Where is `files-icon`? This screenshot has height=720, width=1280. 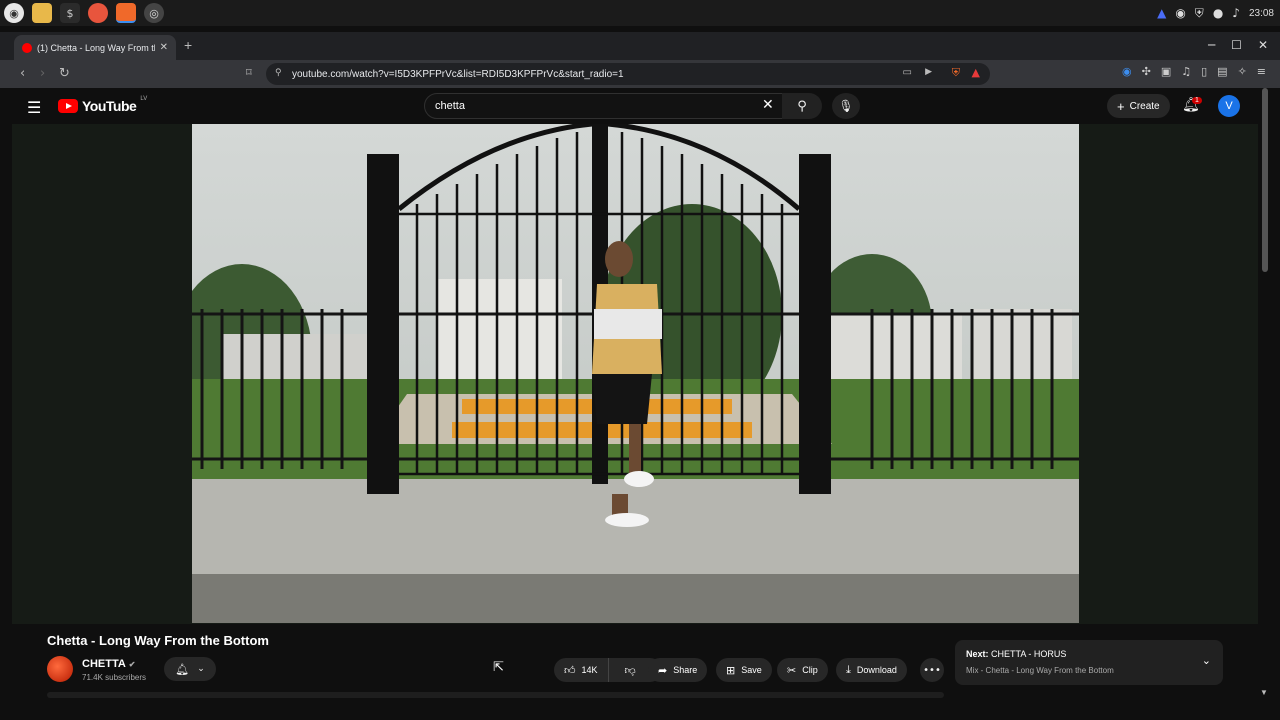
files-icon is located at coordinates (42, 13).